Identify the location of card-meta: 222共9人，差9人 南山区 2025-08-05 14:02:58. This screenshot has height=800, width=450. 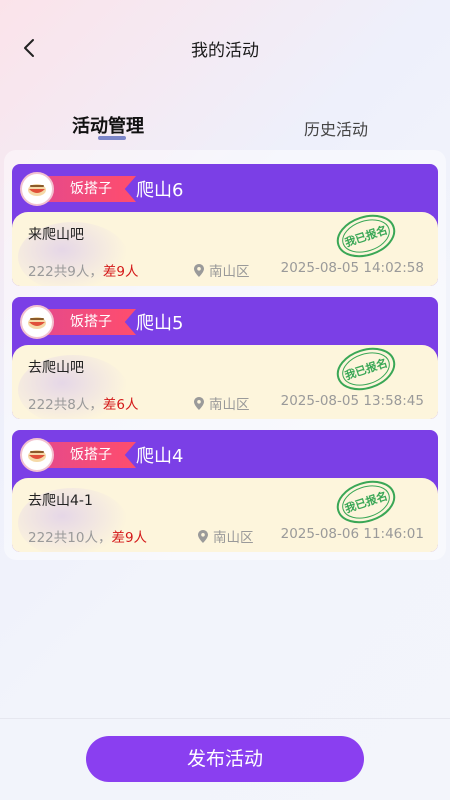
(226, 270).